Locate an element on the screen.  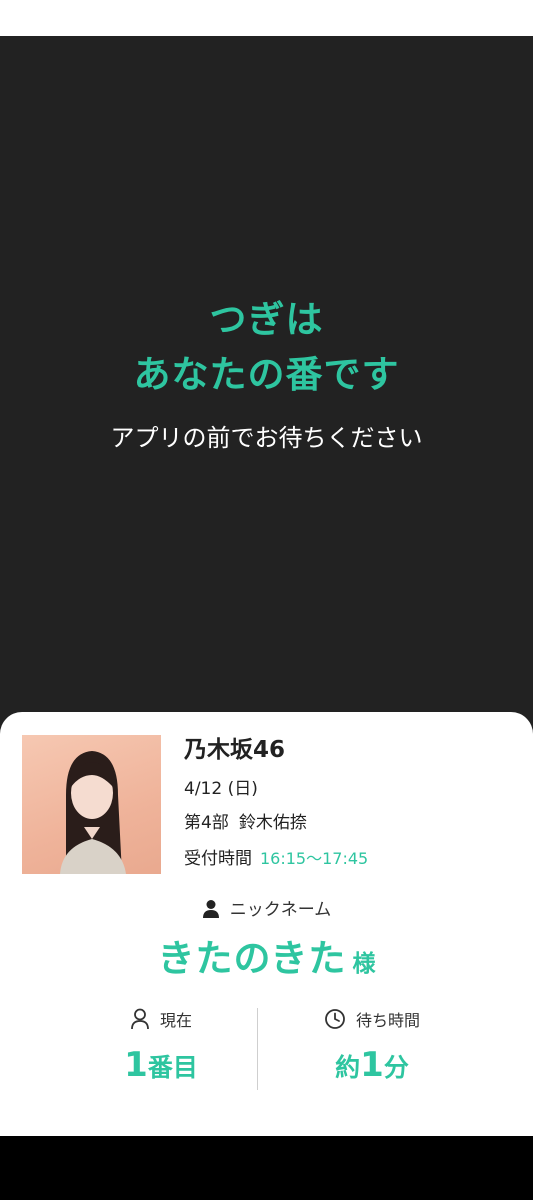
person-icon is located at coordinates (210, 909).